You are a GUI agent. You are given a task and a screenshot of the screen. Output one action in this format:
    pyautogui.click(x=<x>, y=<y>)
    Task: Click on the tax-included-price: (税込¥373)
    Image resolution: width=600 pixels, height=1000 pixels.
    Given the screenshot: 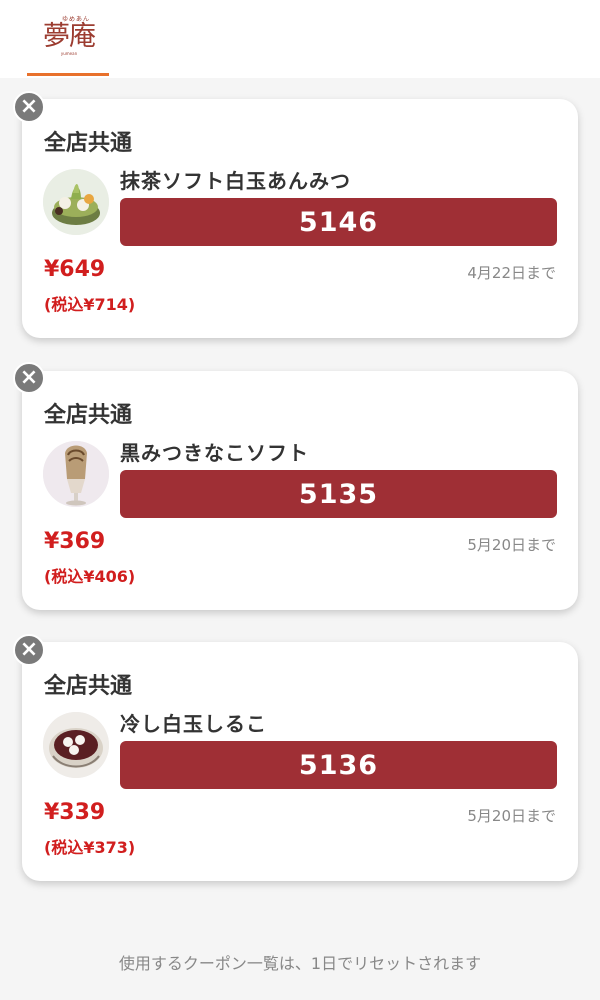 What is the action you would take?
    pyautogui.click(x=90, y=847)
    